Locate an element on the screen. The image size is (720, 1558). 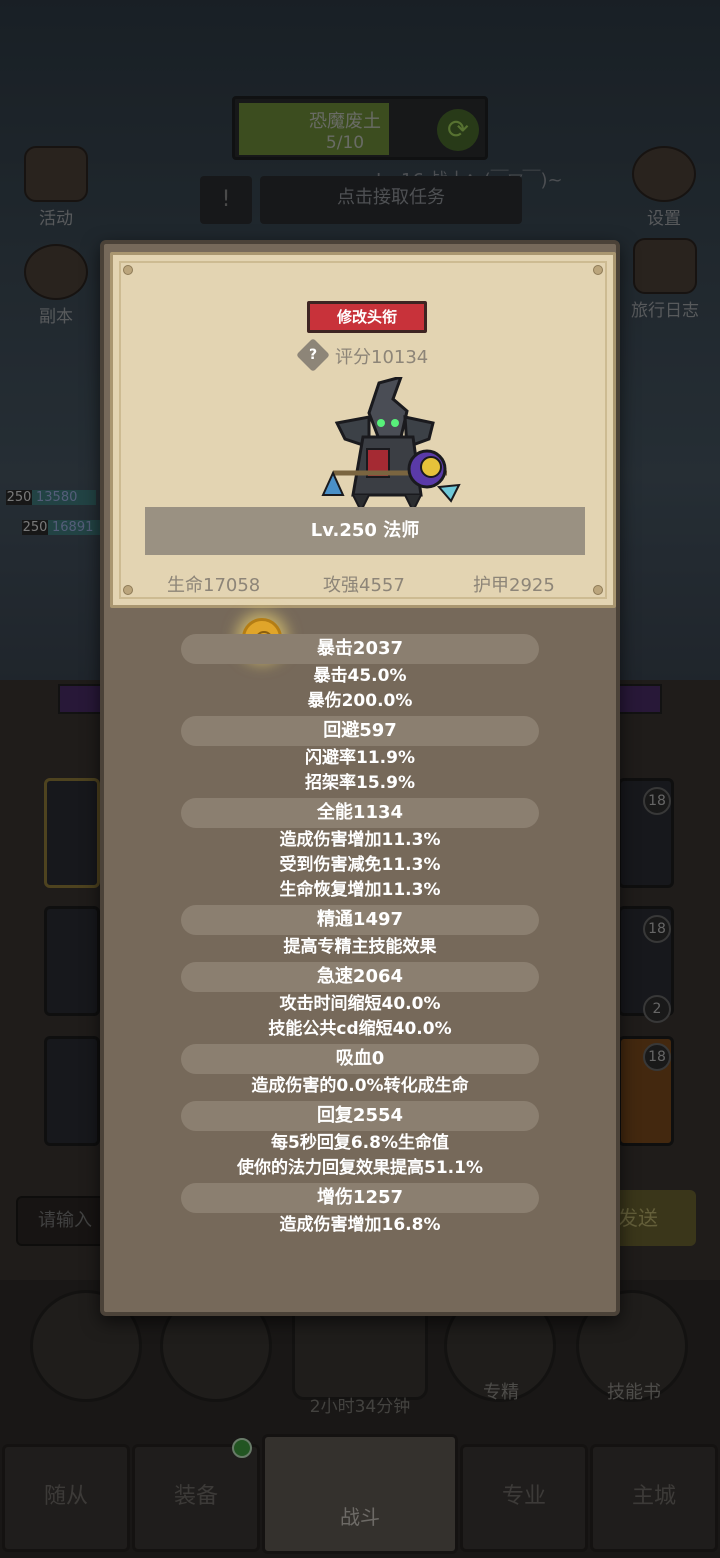
stat-line: 使你的法力回复效果提高51.1% is located at coordinates (360, 1168).